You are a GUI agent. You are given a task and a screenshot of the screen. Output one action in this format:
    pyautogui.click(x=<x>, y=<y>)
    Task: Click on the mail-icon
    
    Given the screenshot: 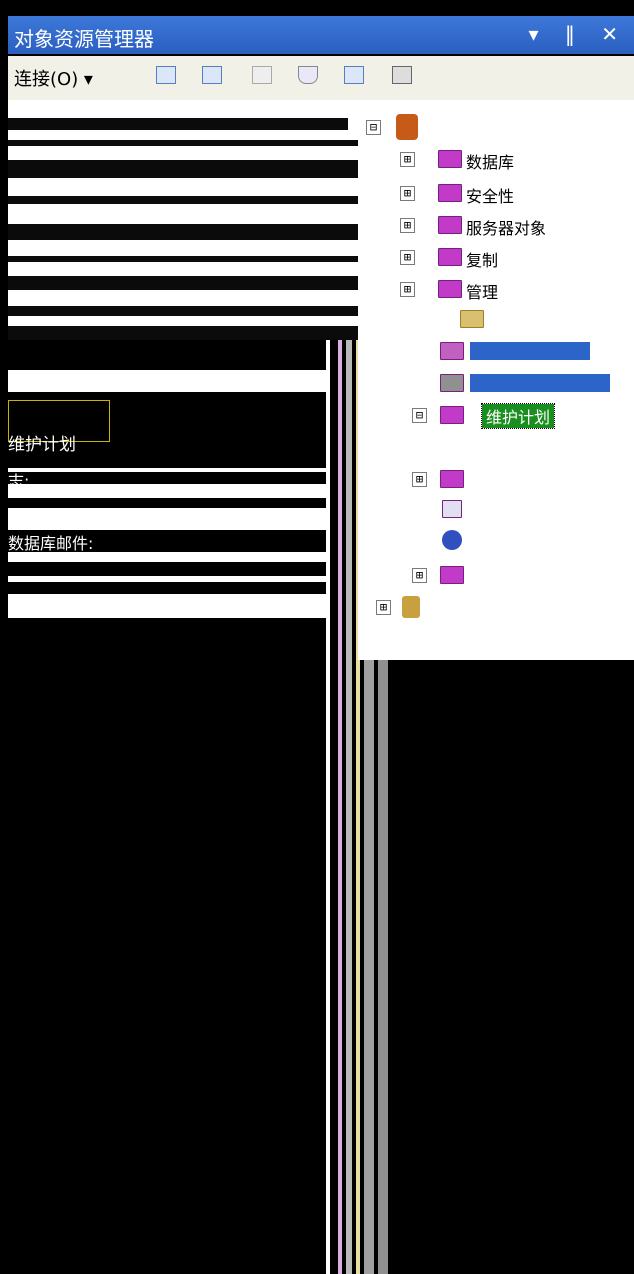 What is the action you would take?
    pyautogui.click(x=452, y=509)
    